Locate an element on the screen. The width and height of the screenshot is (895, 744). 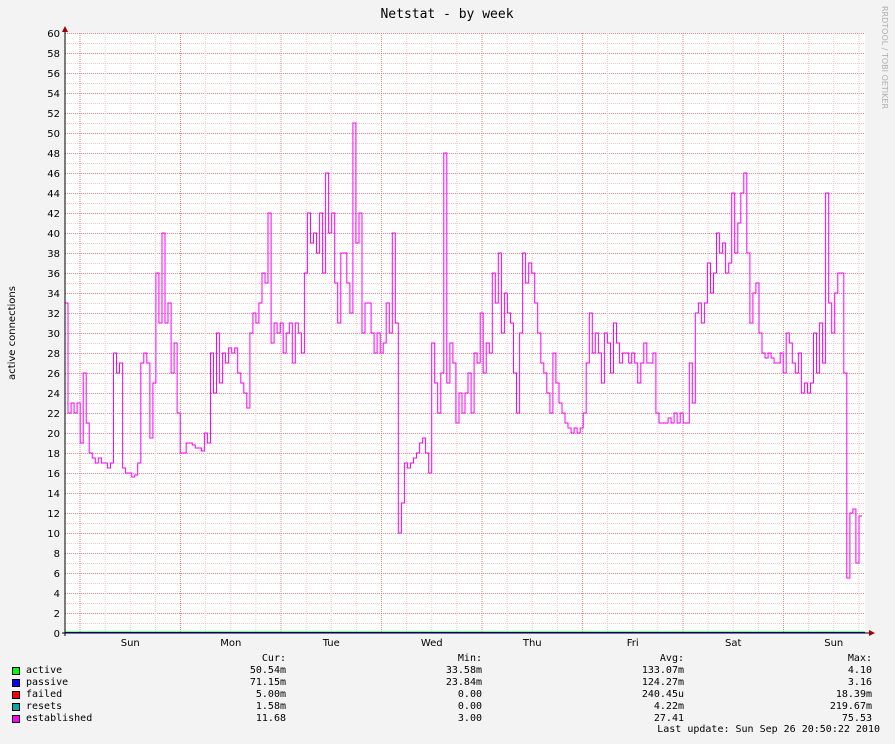
x-tick-labels: Sun Mon Tue Wed Thu Fri Sat Sun is located at coordinates (482, 643).